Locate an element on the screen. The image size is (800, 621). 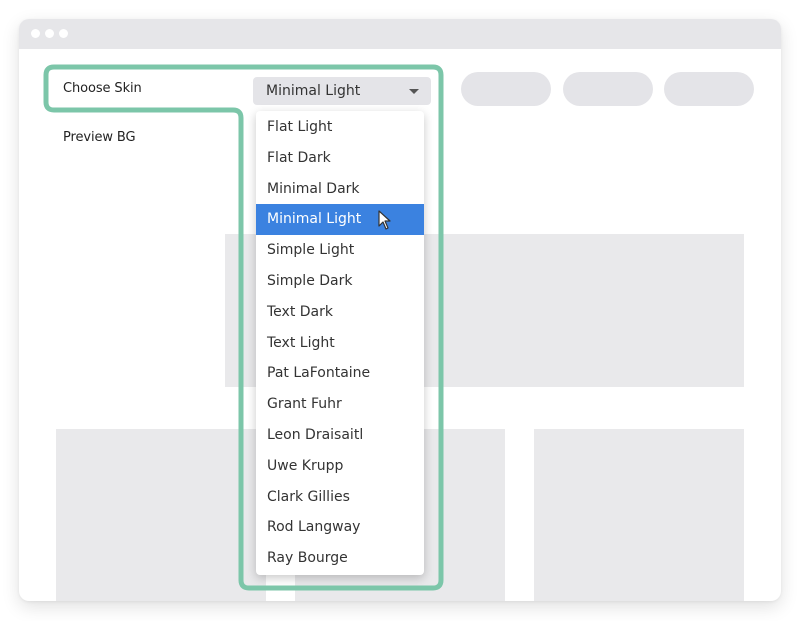
menu-item: Clark Gillies is located at coordinates (340, 497).